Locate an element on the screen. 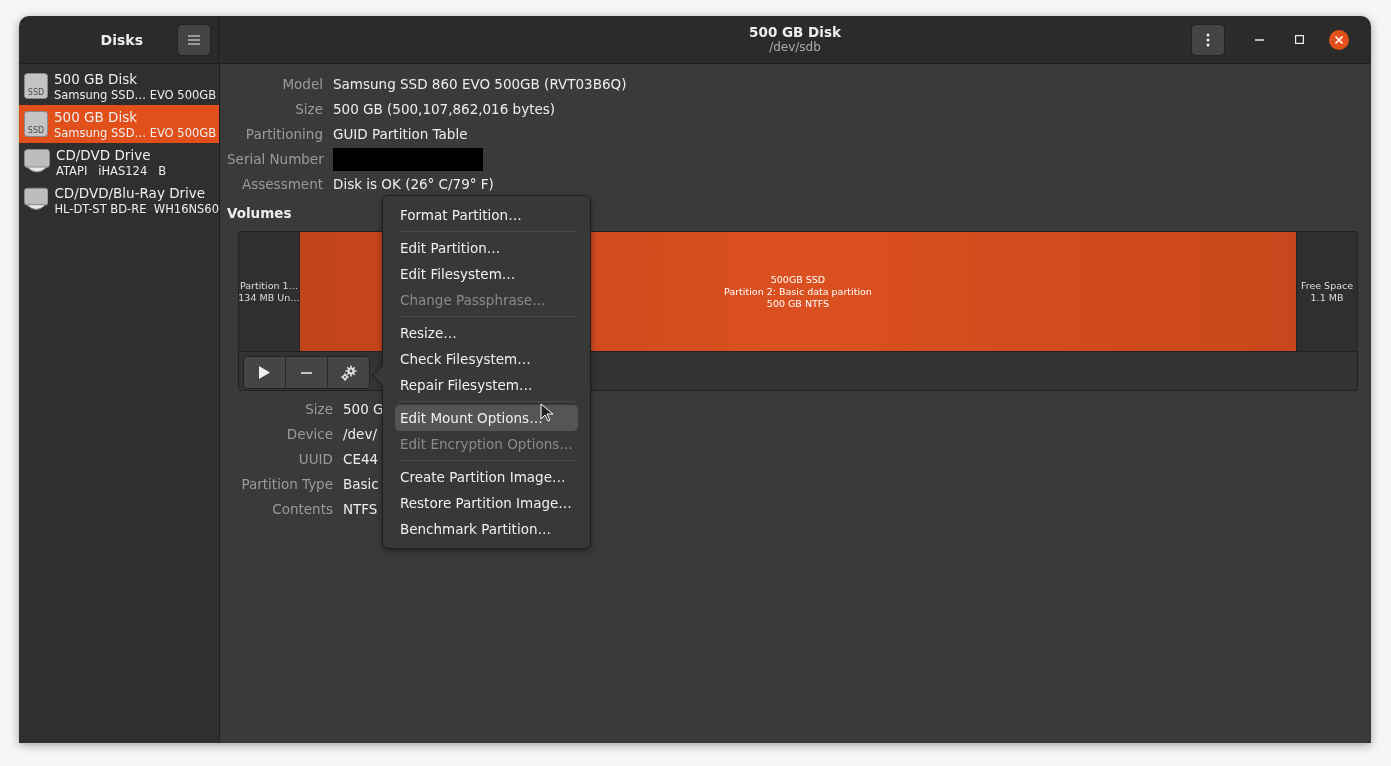 Image resolution: width=1391 pixels, height=766 pixels. partition-label: 1.1 MB is located at coordinates (1327, 297).